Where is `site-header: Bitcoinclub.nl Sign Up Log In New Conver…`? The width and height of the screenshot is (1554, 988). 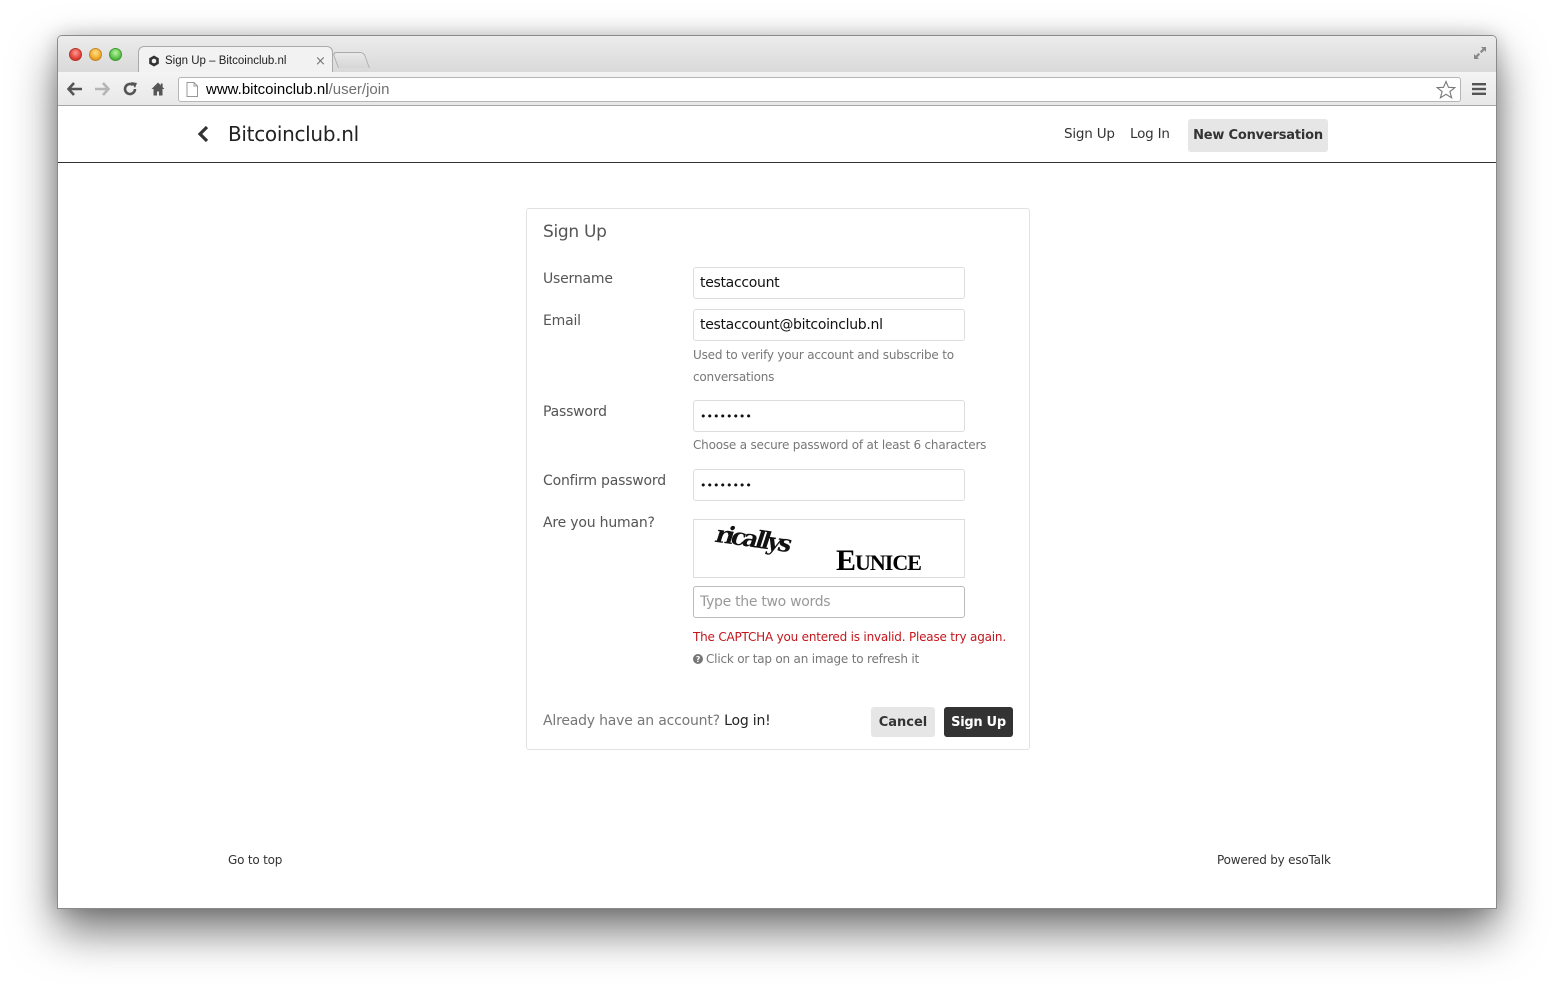 site-header: Bitcoinclub.nl Sign Up Log In New Conver… is located at coordinates (777, 135).